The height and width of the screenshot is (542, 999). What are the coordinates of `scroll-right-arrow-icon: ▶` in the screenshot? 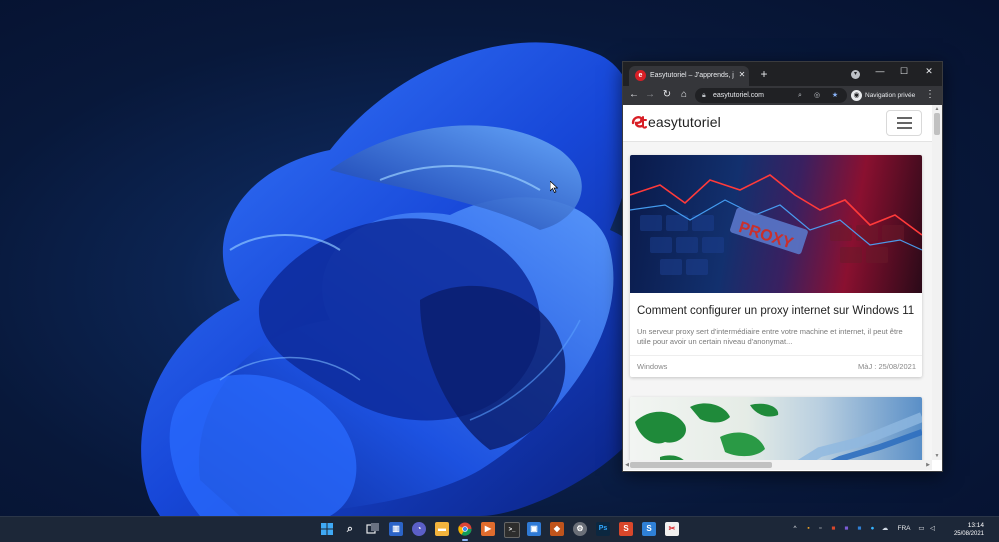 It's located at (928, 465).